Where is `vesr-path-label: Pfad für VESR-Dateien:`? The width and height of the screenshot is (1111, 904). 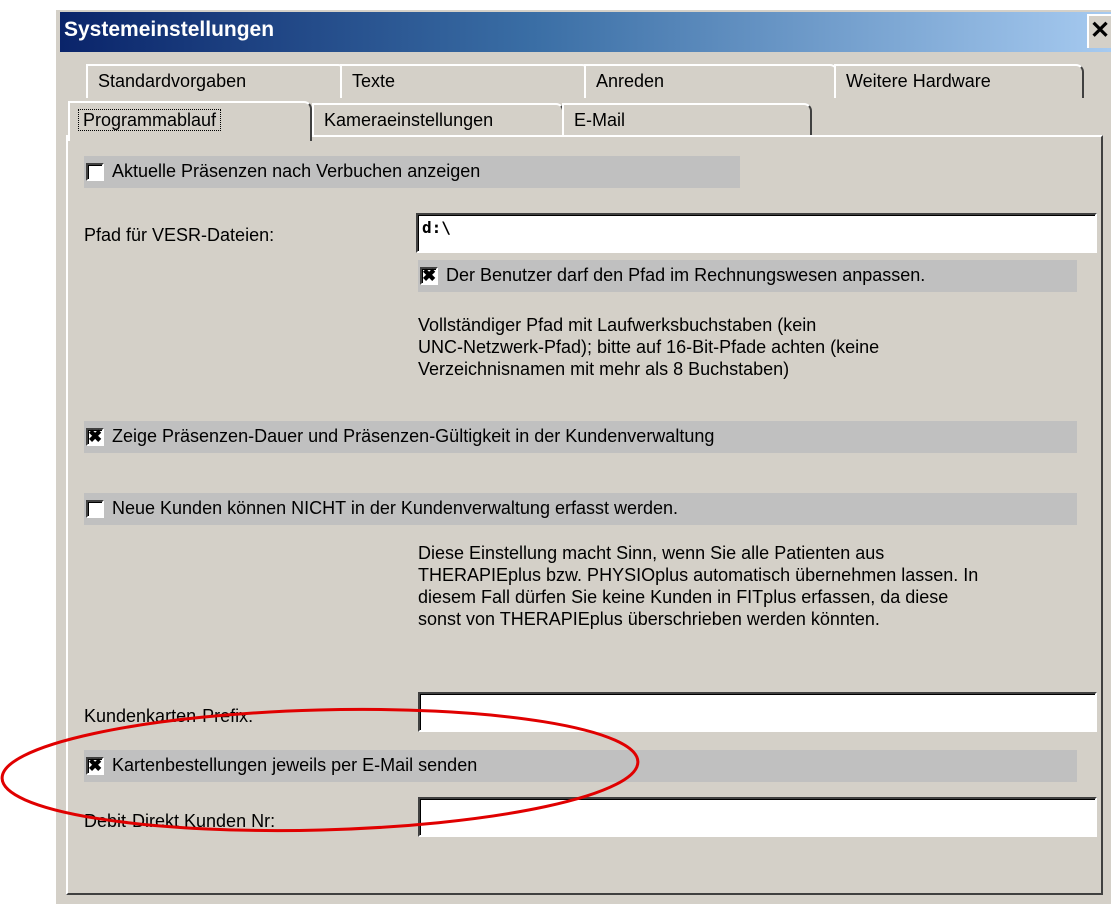
vesr-path-label: Pfad für VESR-Dateien: is located at coordinates (179, 235).